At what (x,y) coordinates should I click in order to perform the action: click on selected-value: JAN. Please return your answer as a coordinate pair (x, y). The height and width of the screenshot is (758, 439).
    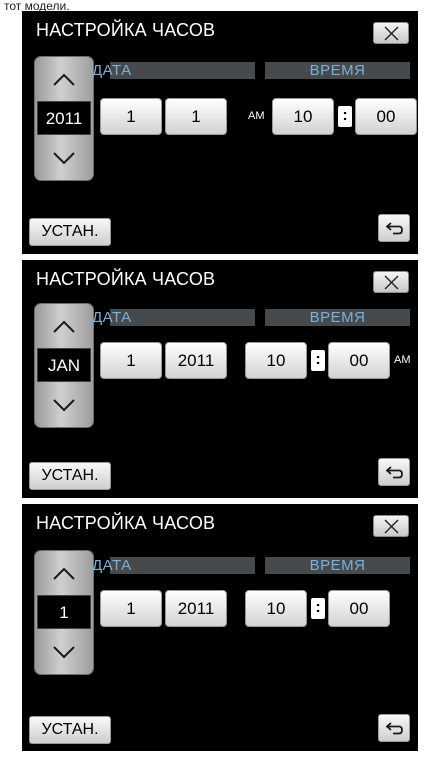
    Looking at the image, I should click on (64, 365).